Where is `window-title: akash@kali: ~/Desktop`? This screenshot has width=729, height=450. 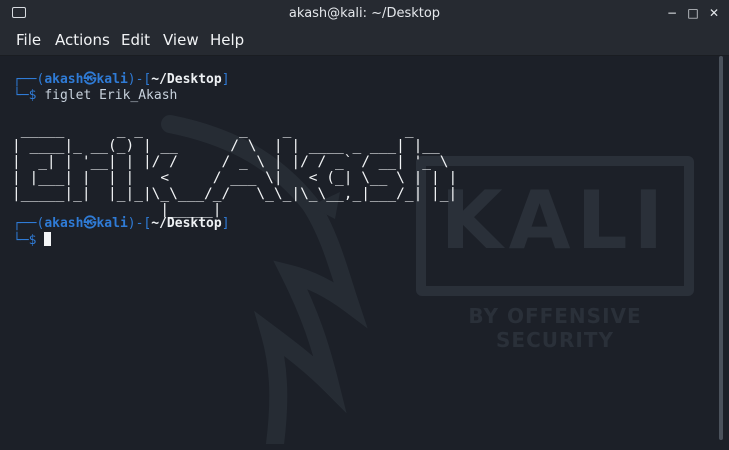 window-title: akash@kali: ~/Desktop is located at coordinates (364, 13).